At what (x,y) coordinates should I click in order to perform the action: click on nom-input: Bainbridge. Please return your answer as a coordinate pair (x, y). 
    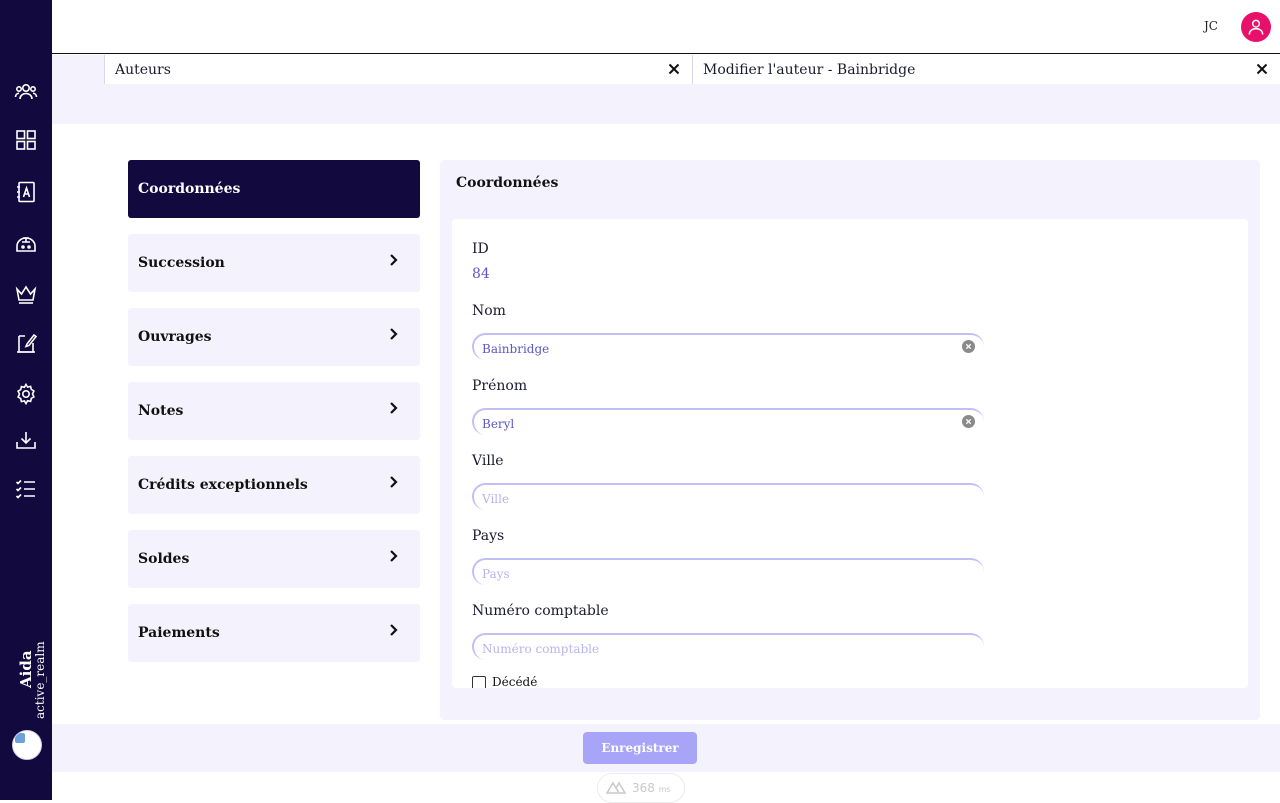
    Looking at the image, I should click on (728, 346).